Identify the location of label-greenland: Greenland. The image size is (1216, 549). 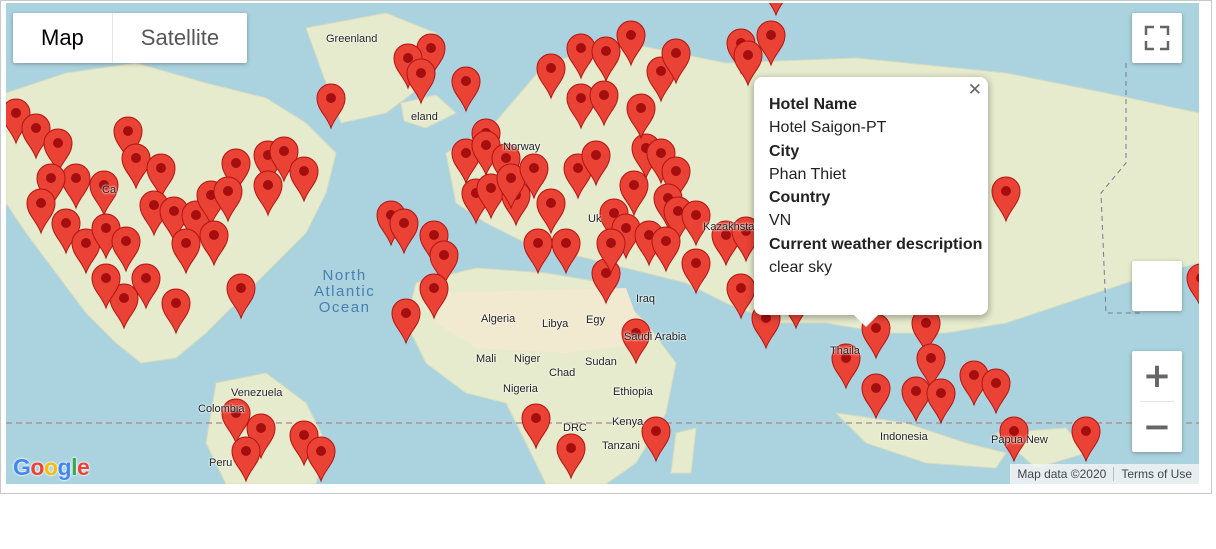
(352, 39).